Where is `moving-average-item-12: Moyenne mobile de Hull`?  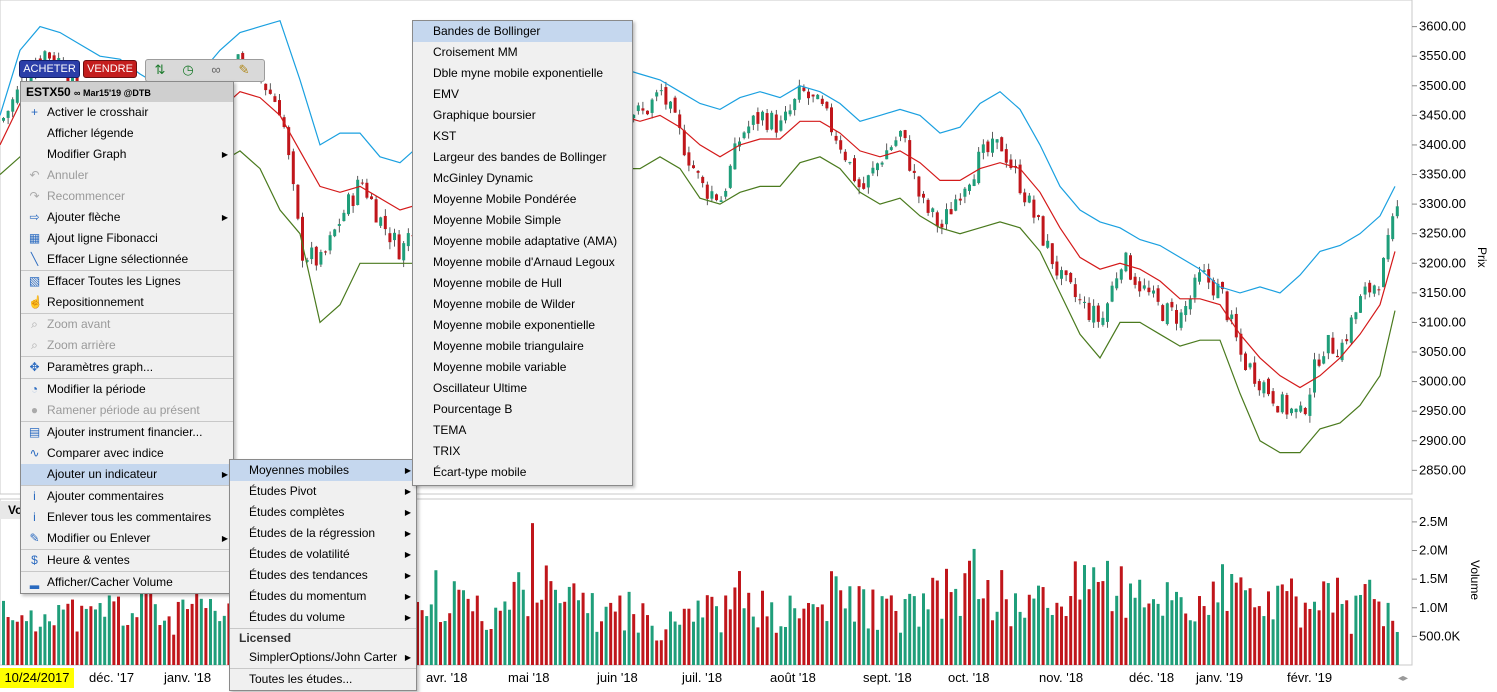 moving-average-item-12: Moyenne mobile de Hull is located at coordinates (522, 283).